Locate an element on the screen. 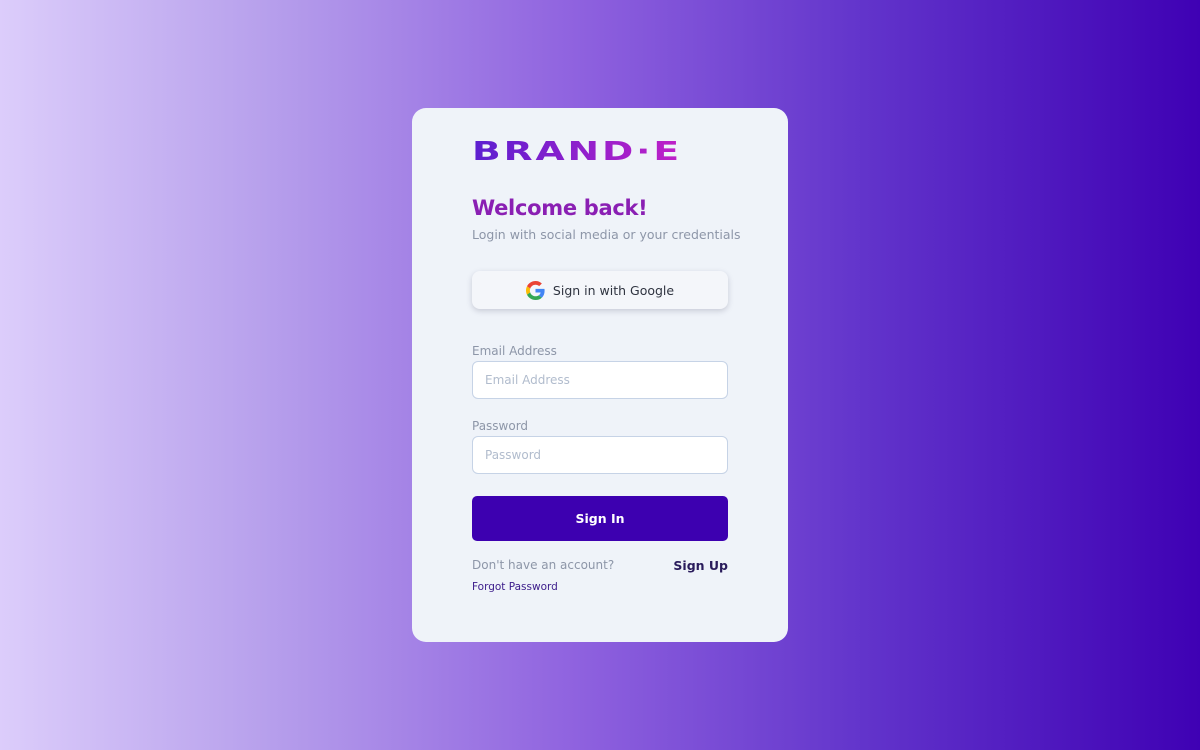 This screenshot has width=1200, height=750. brand-logo: BRAND·E is located at coordinates (577, 150).